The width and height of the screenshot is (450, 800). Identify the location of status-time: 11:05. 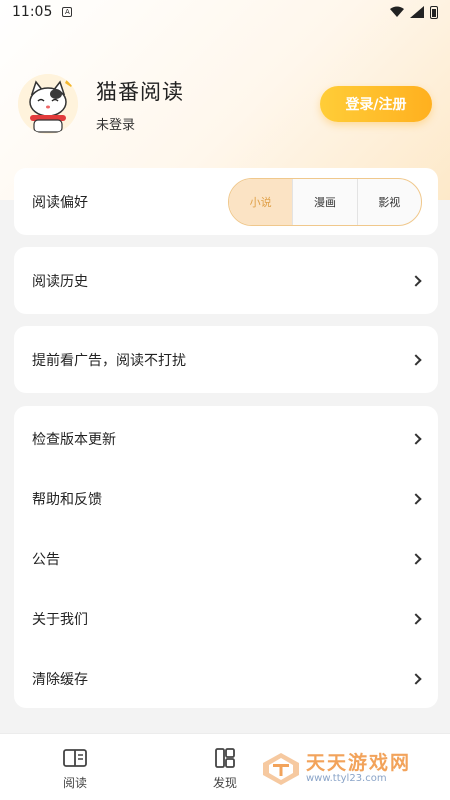
(32, 12).